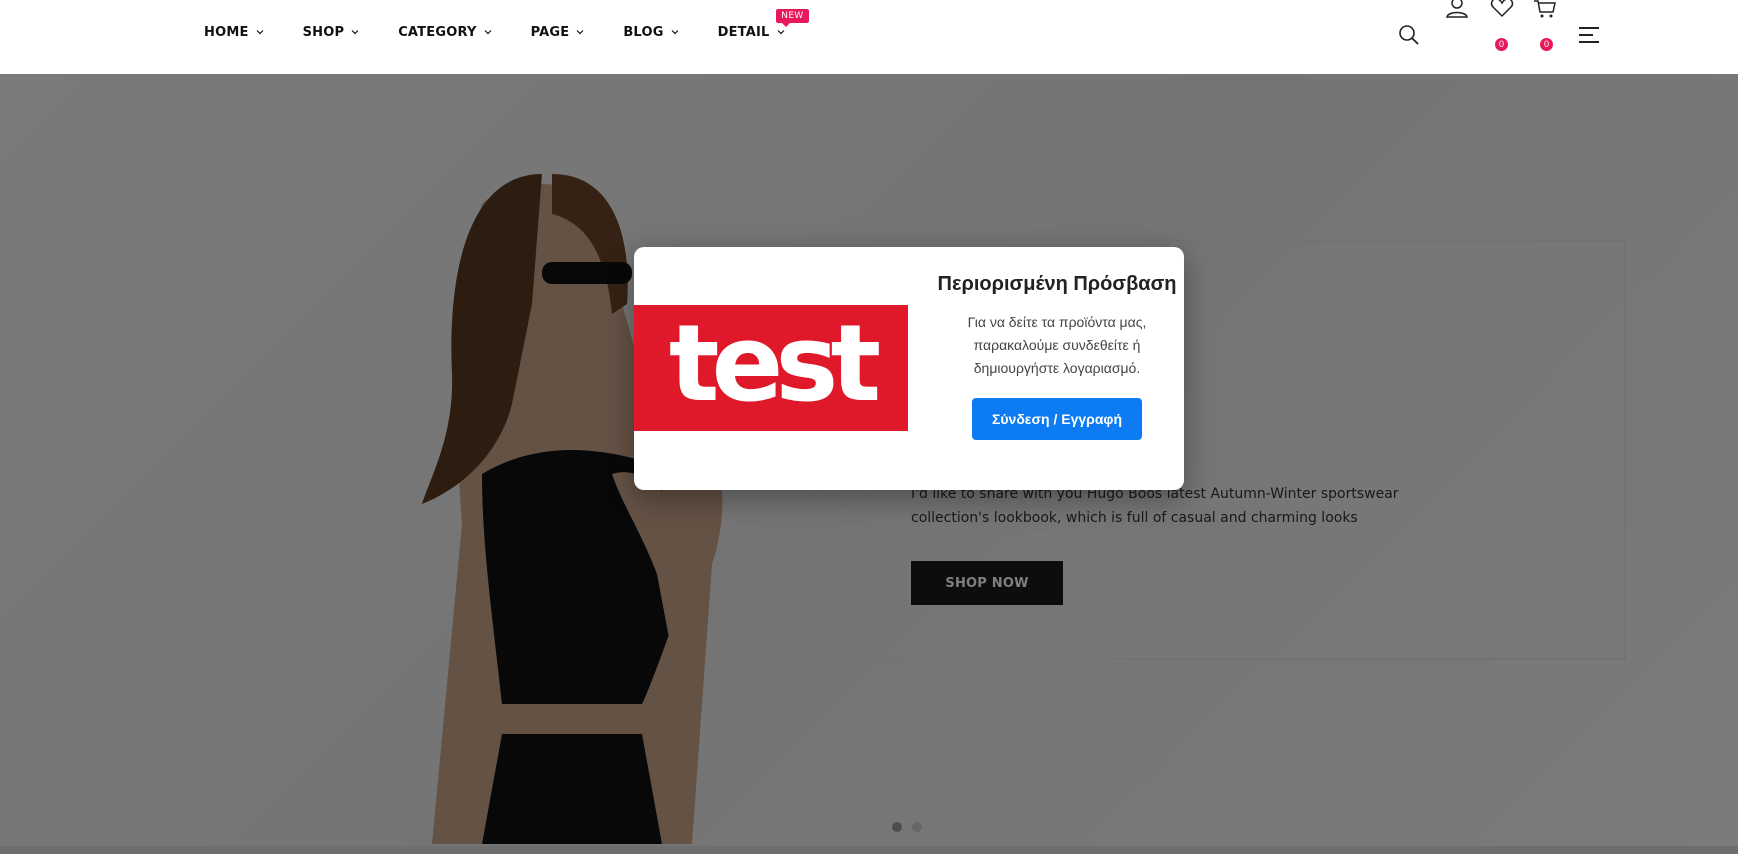 This screenshot has width=1738, height=854. I want to click on logo-text: test, so click(774, 363).